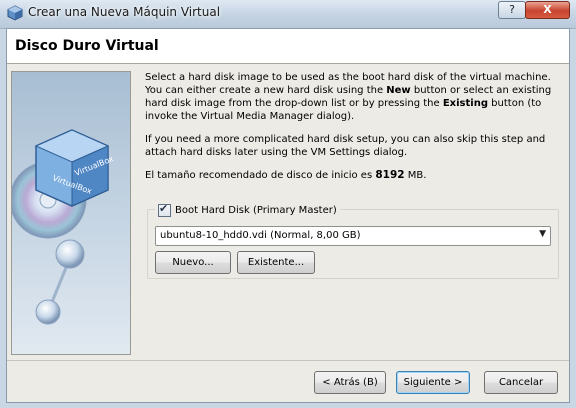 The image size is (576, 408). I want to click on back-button: < Atrás (B), so click(350, 382).